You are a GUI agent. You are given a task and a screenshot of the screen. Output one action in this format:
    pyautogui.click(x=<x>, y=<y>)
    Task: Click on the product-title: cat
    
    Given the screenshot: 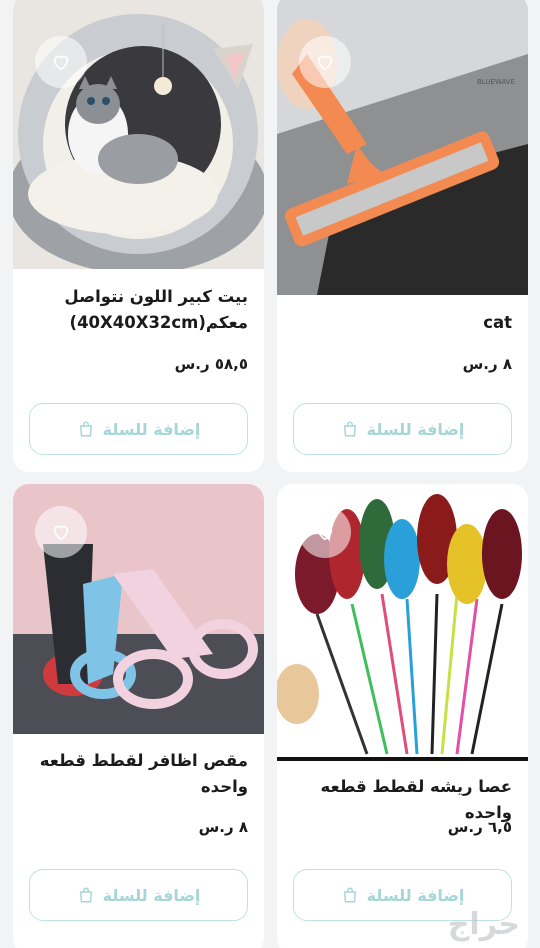 What is the action you would take?
    pyautogui.click(x=402, y=323)
    